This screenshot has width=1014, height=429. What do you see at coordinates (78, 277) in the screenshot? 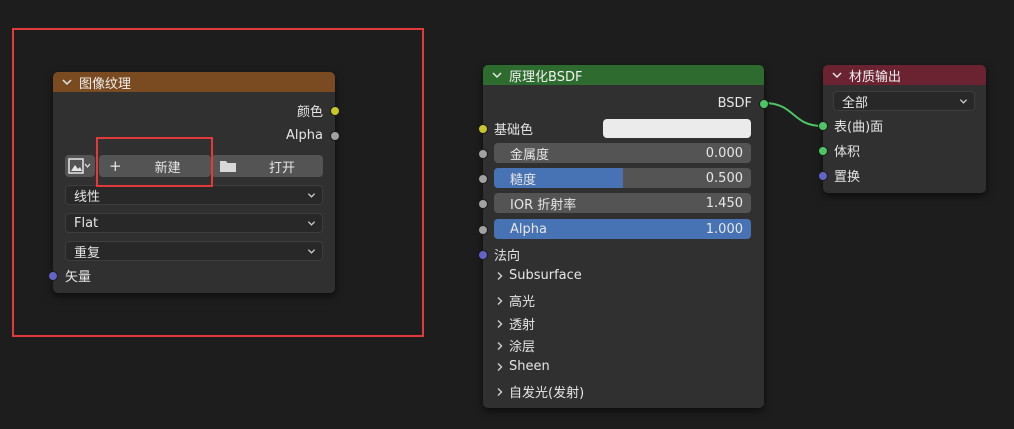
I see `input-vector-label: 矢量` at bounding box center [78, 277].